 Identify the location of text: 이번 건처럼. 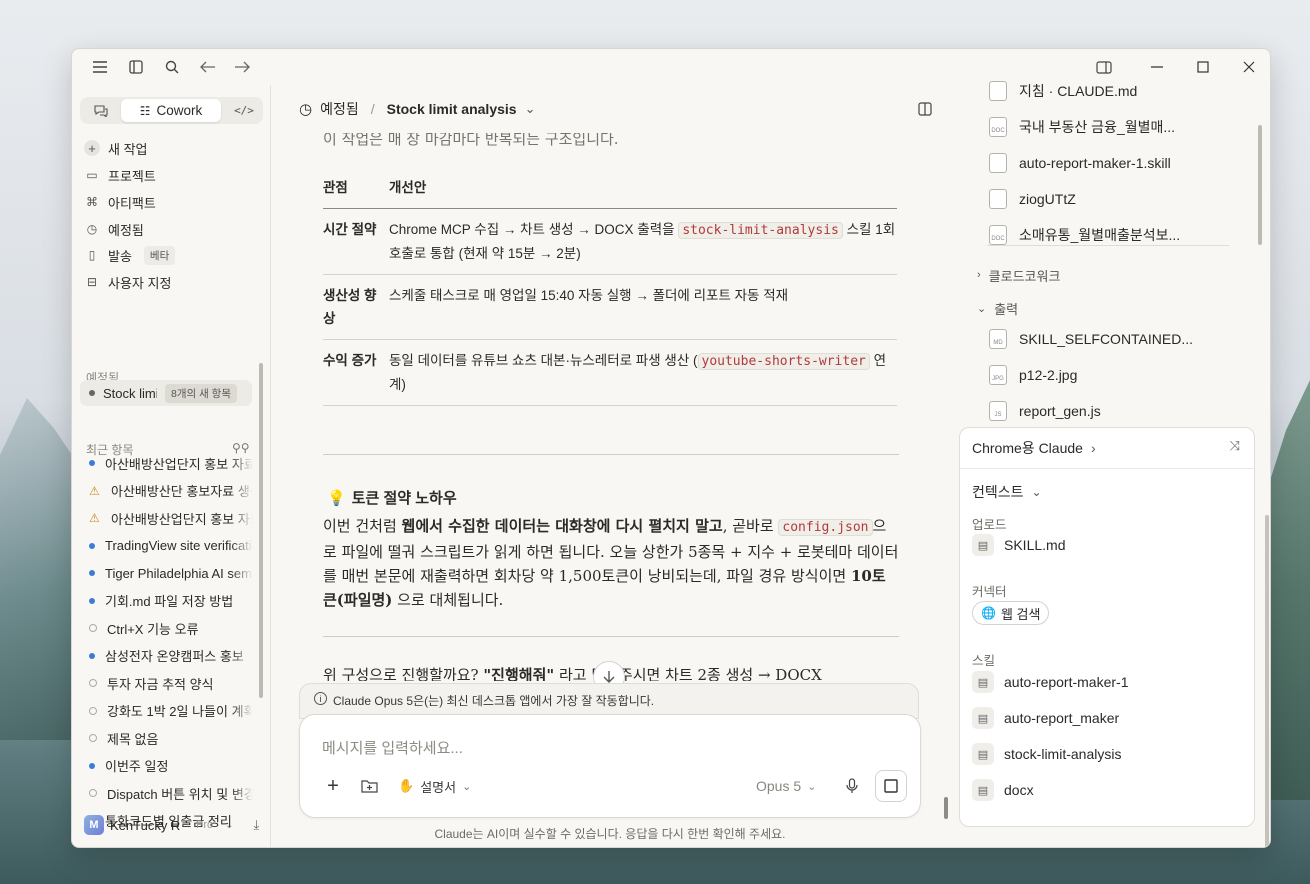
(362, 526).